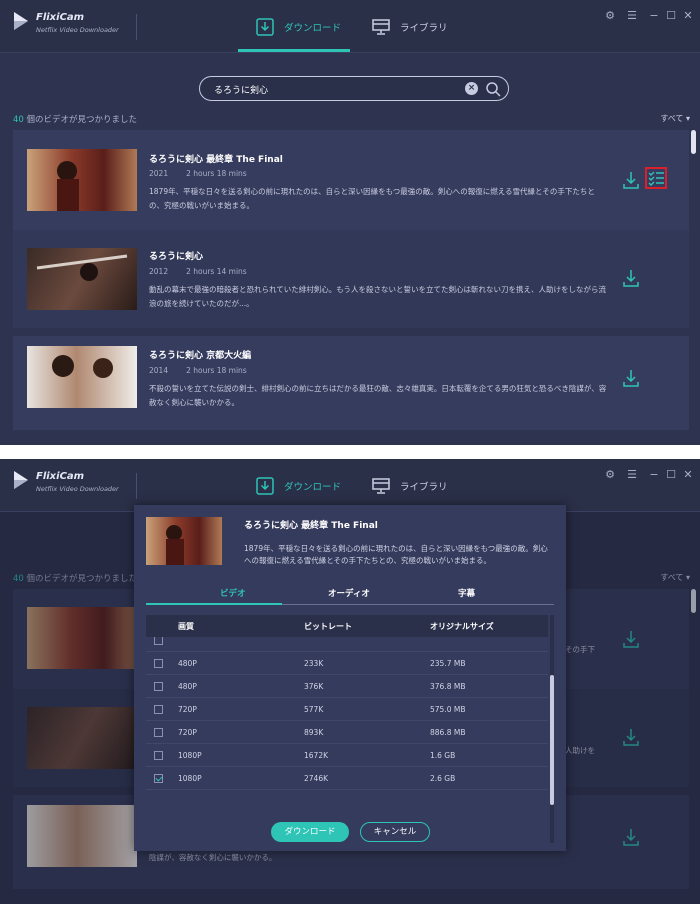 The width and height of the screenshot is (700, 904). What do you see at coordinates (448, 663) in the screenshot?
I see `cell-size: 235.7 MB` at bounding box center [448, 663].